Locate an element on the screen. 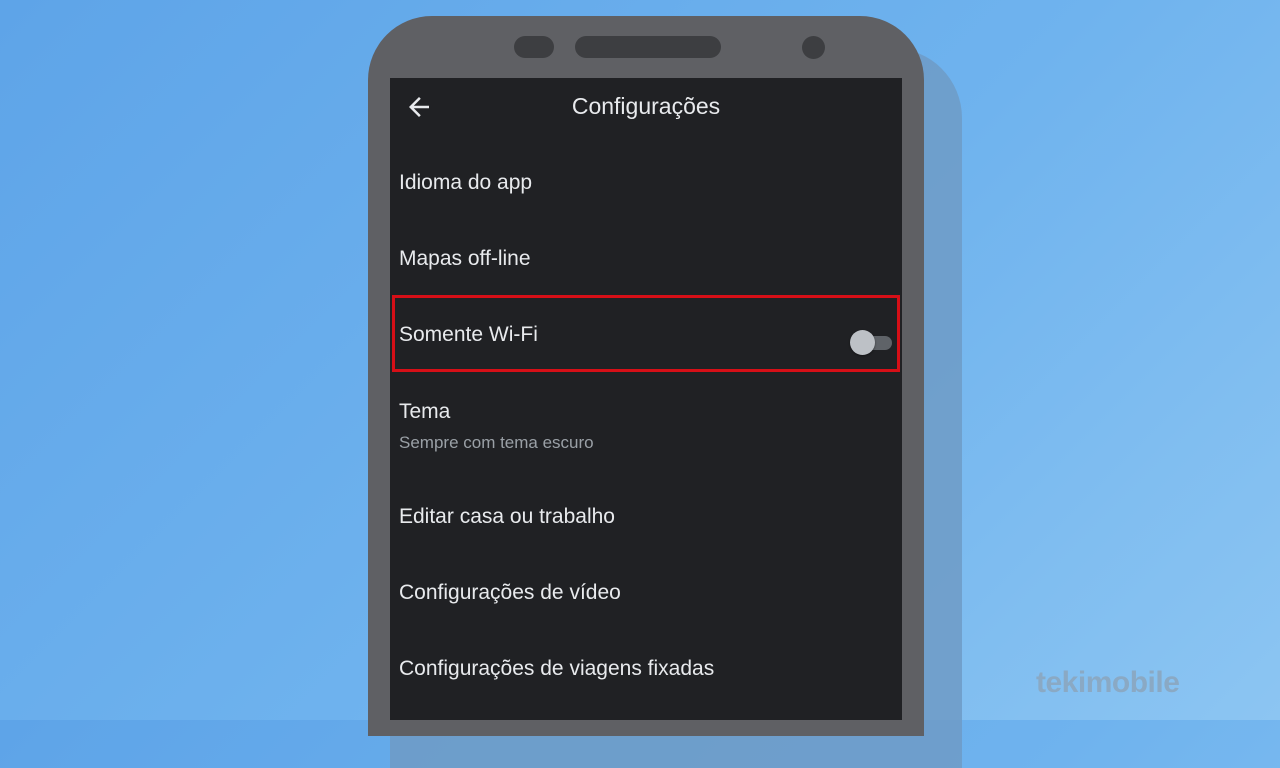  settings-item-label: Tema is located at coordinates (425, 411).